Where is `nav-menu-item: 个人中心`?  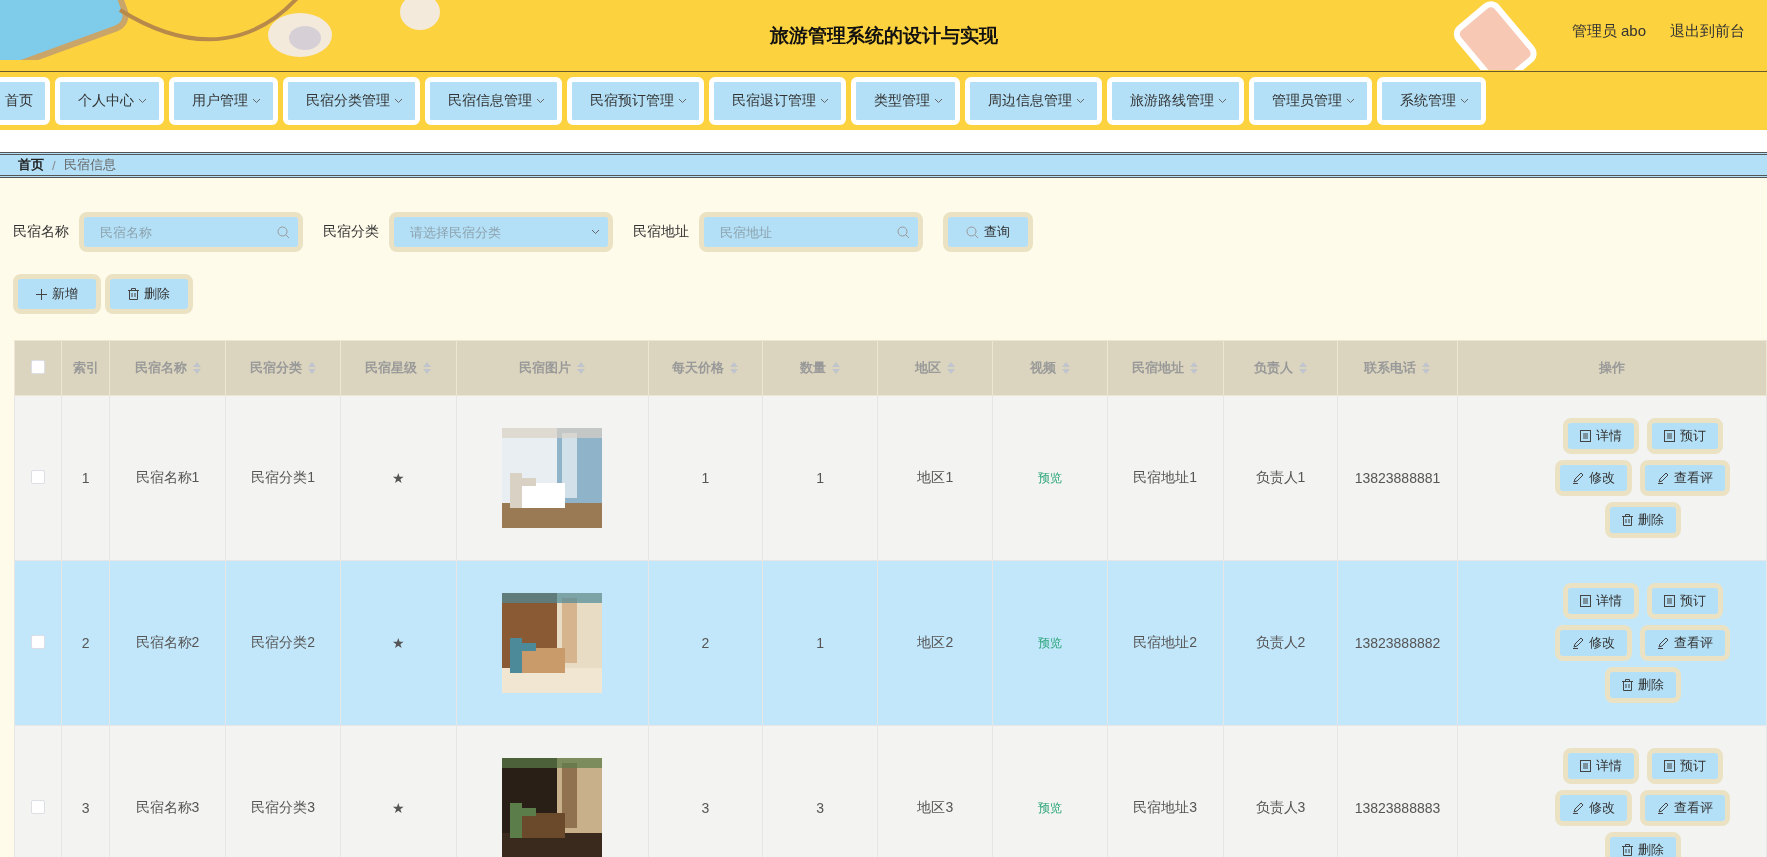 nav-menu-item: 个人中心 is located at coordinates (109, 101).